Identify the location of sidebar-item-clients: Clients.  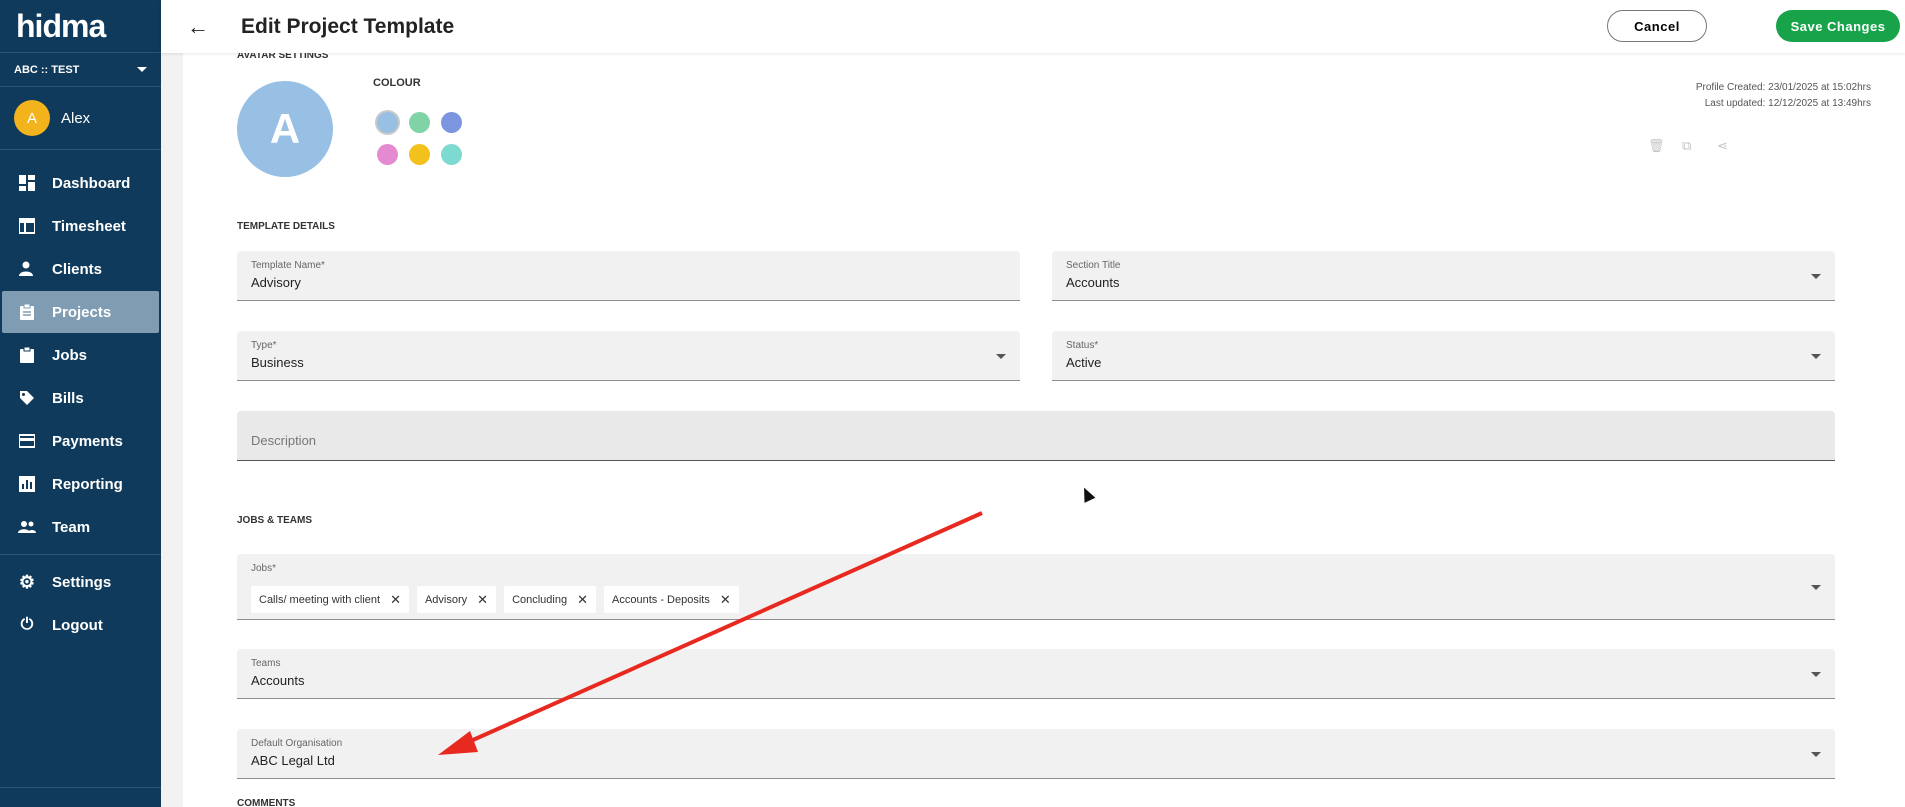
(80, 269).